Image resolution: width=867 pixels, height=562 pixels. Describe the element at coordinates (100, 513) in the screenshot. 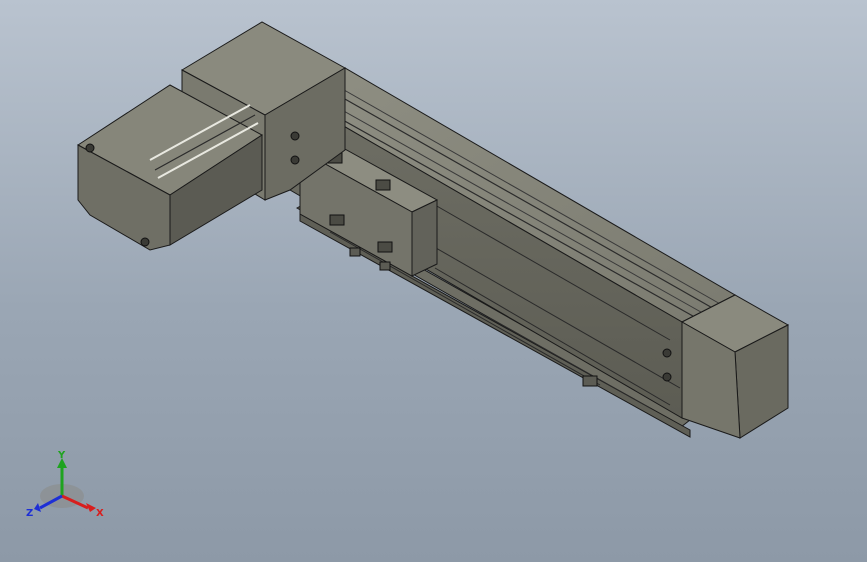

I see `x-axis-label: X` at that location.